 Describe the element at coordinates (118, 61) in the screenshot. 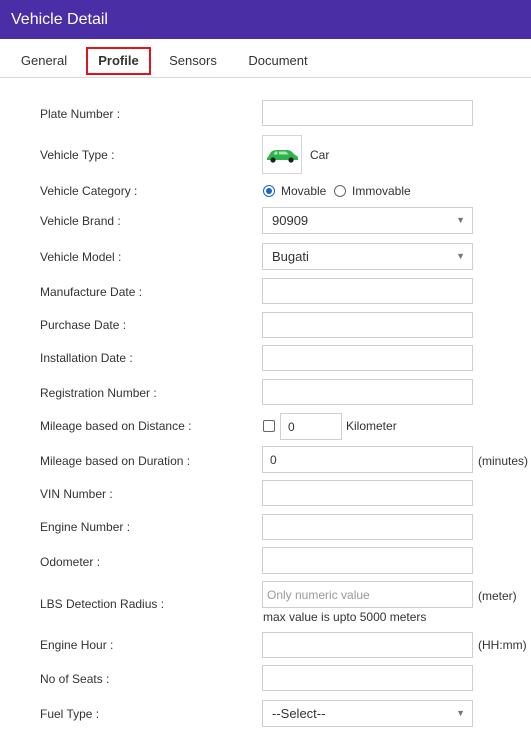

I see `tab-profile: Profile` at that location.